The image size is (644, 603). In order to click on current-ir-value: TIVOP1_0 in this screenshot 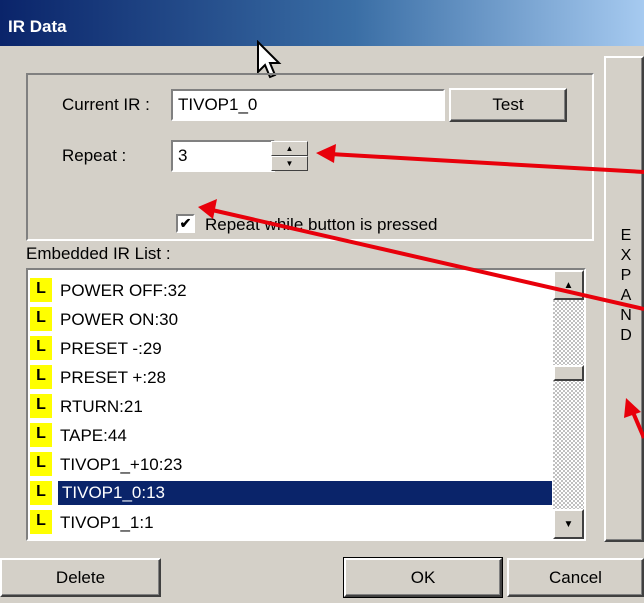, I will do `click(218, 104)`.